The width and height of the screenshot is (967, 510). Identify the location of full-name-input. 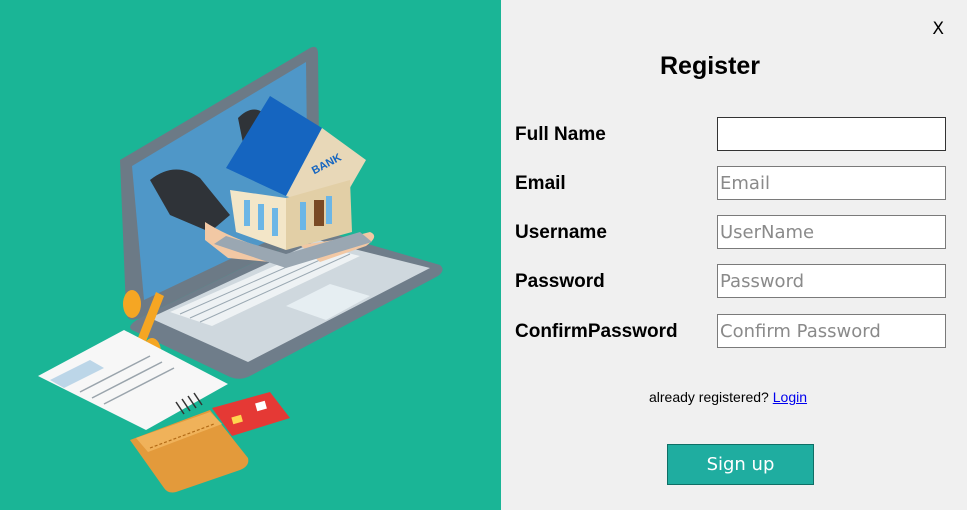
(831, 134).